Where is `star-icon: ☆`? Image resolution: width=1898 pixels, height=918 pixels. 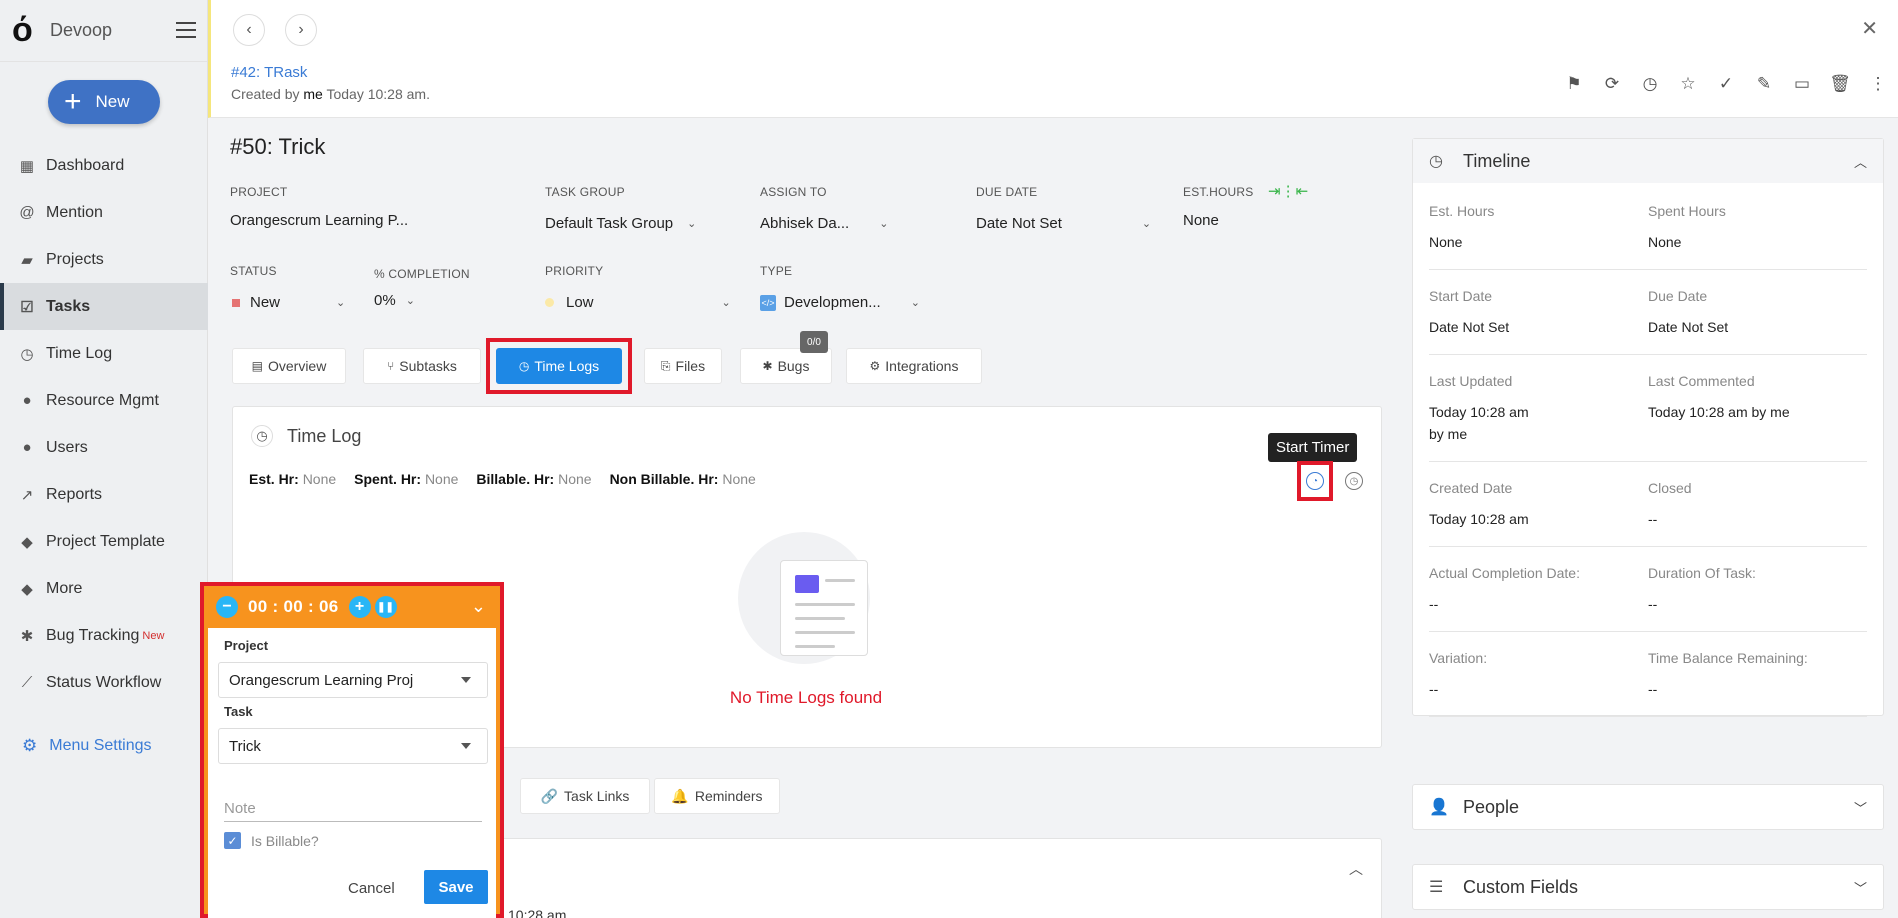 star-icon: ☆ is located at coordinates (1688, 84).